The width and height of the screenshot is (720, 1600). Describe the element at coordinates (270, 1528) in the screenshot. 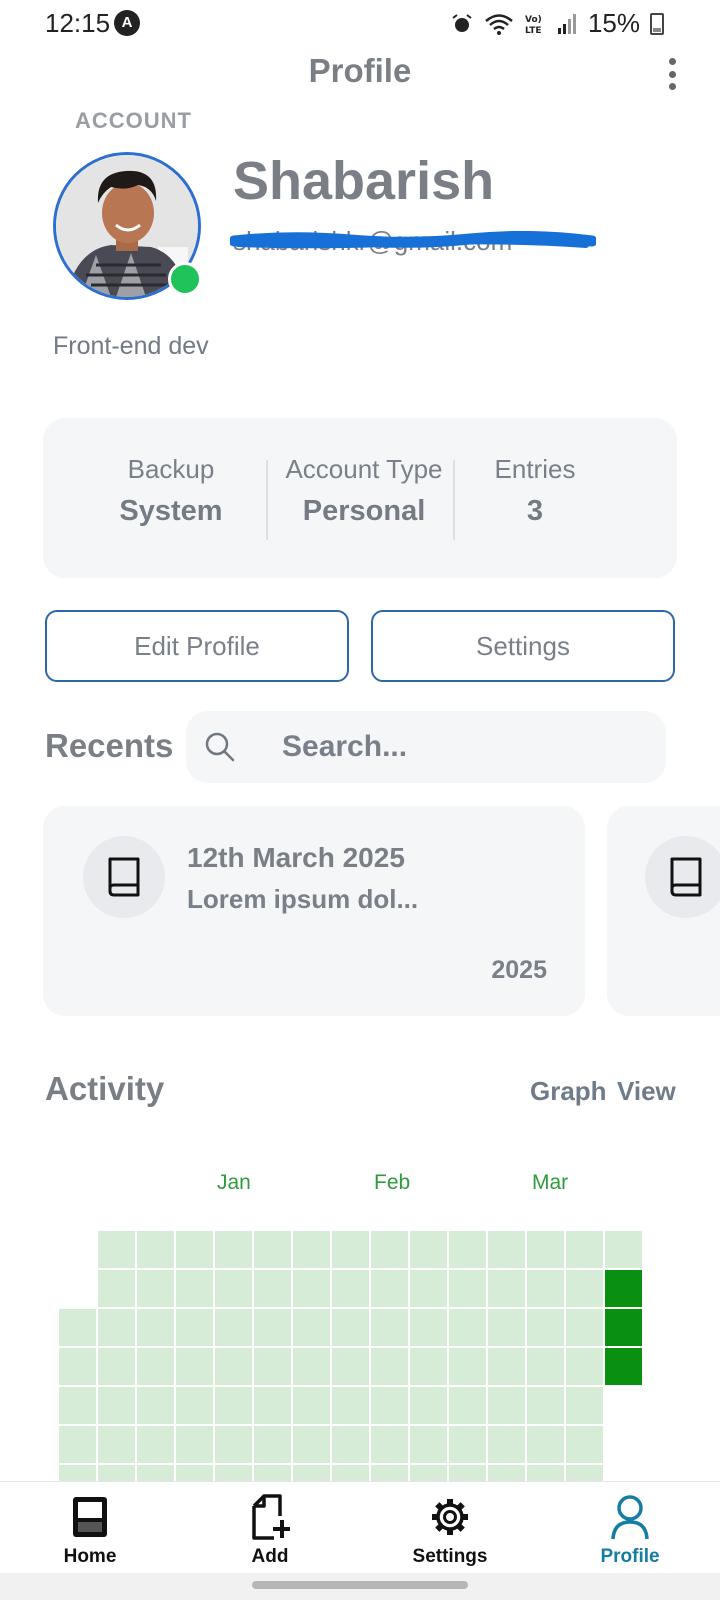

I see `nav-add: Add` at that location.